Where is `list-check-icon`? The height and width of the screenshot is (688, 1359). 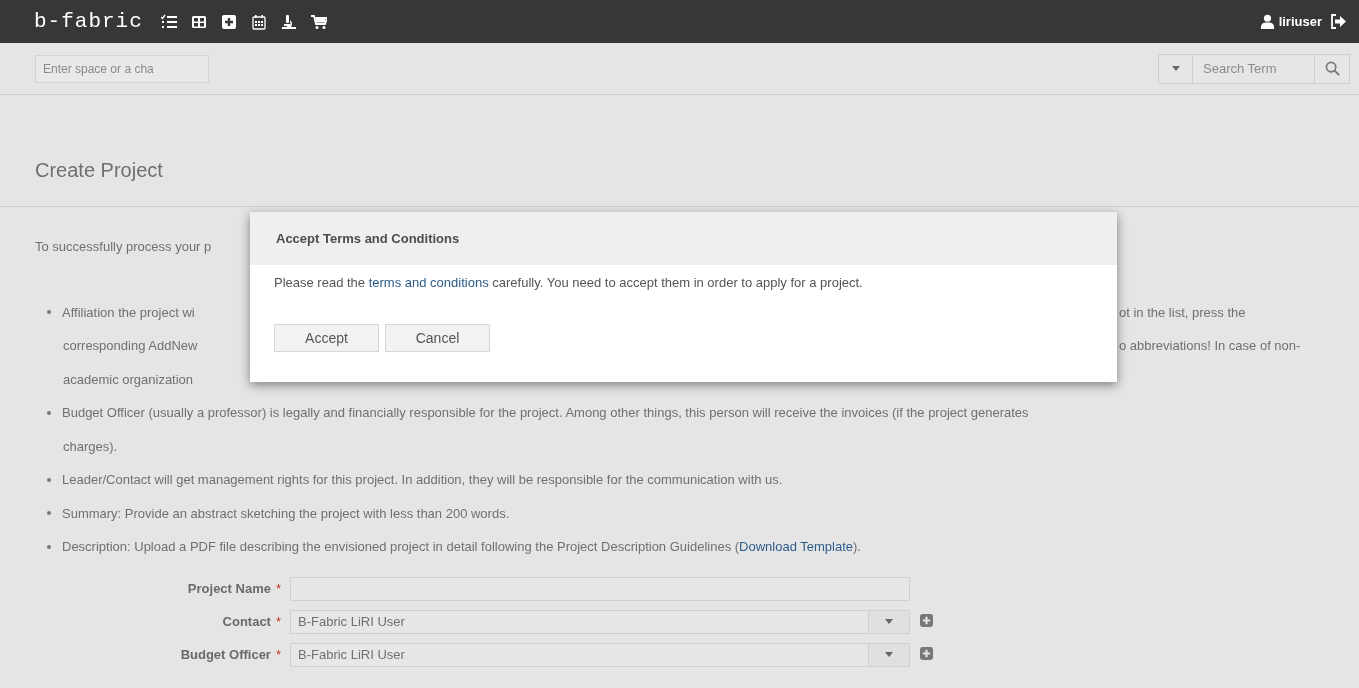
list-check-icon is located at coordinates (168, 21).